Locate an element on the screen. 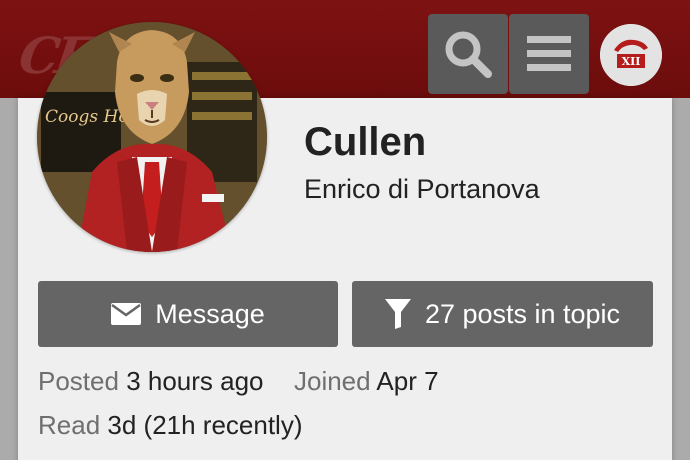 Image resolution: width=690 pixels, height=460 pixels. hamburger-menu-icon is located at coordinates (549, 53).